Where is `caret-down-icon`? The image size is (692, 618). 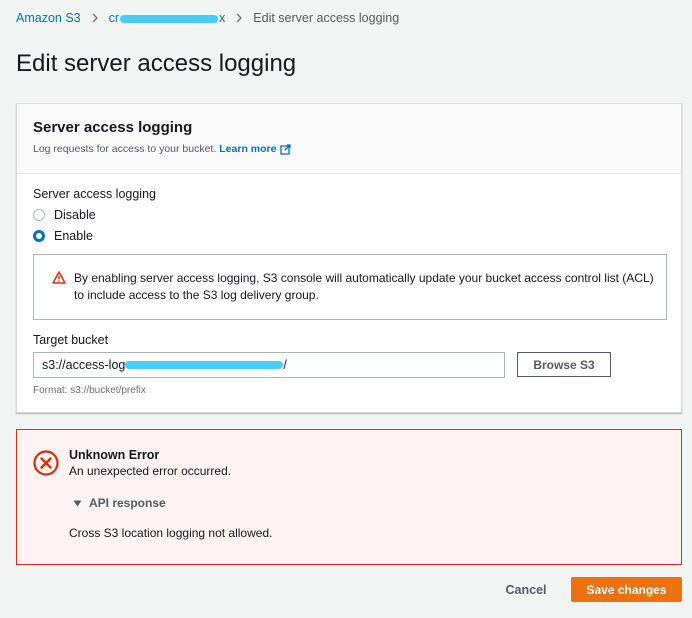 caret-down-icon is located at coordinates (77, 503).